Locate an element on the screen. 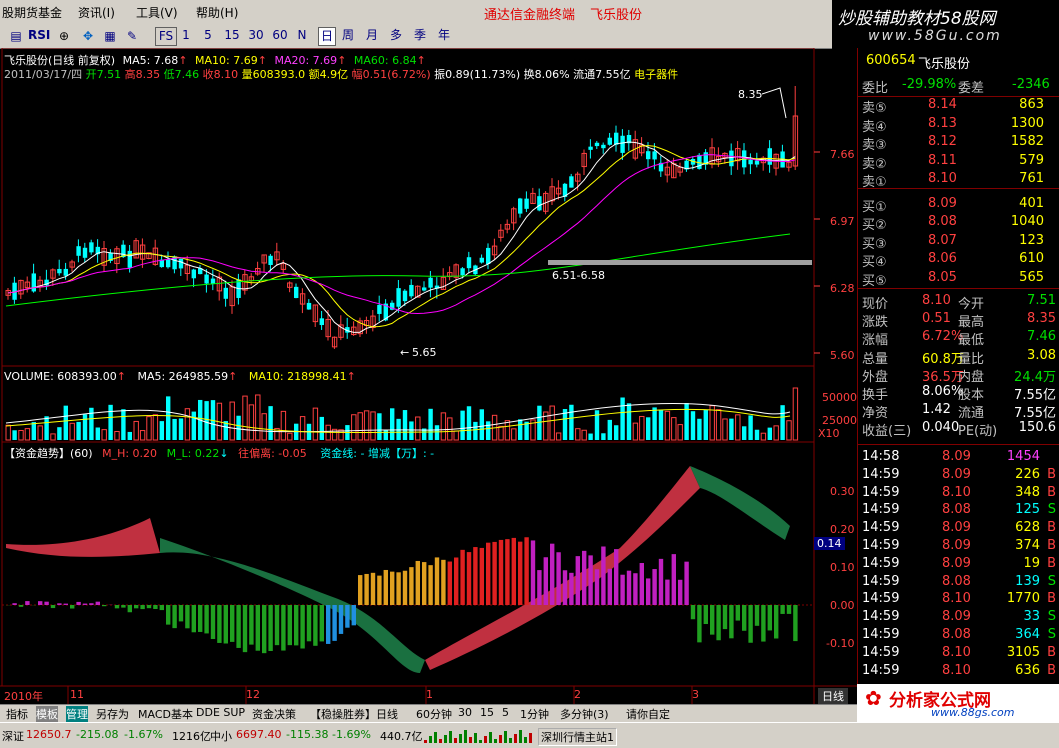  app-title: 通达信金融终端 is located at coordinates (529, 13).